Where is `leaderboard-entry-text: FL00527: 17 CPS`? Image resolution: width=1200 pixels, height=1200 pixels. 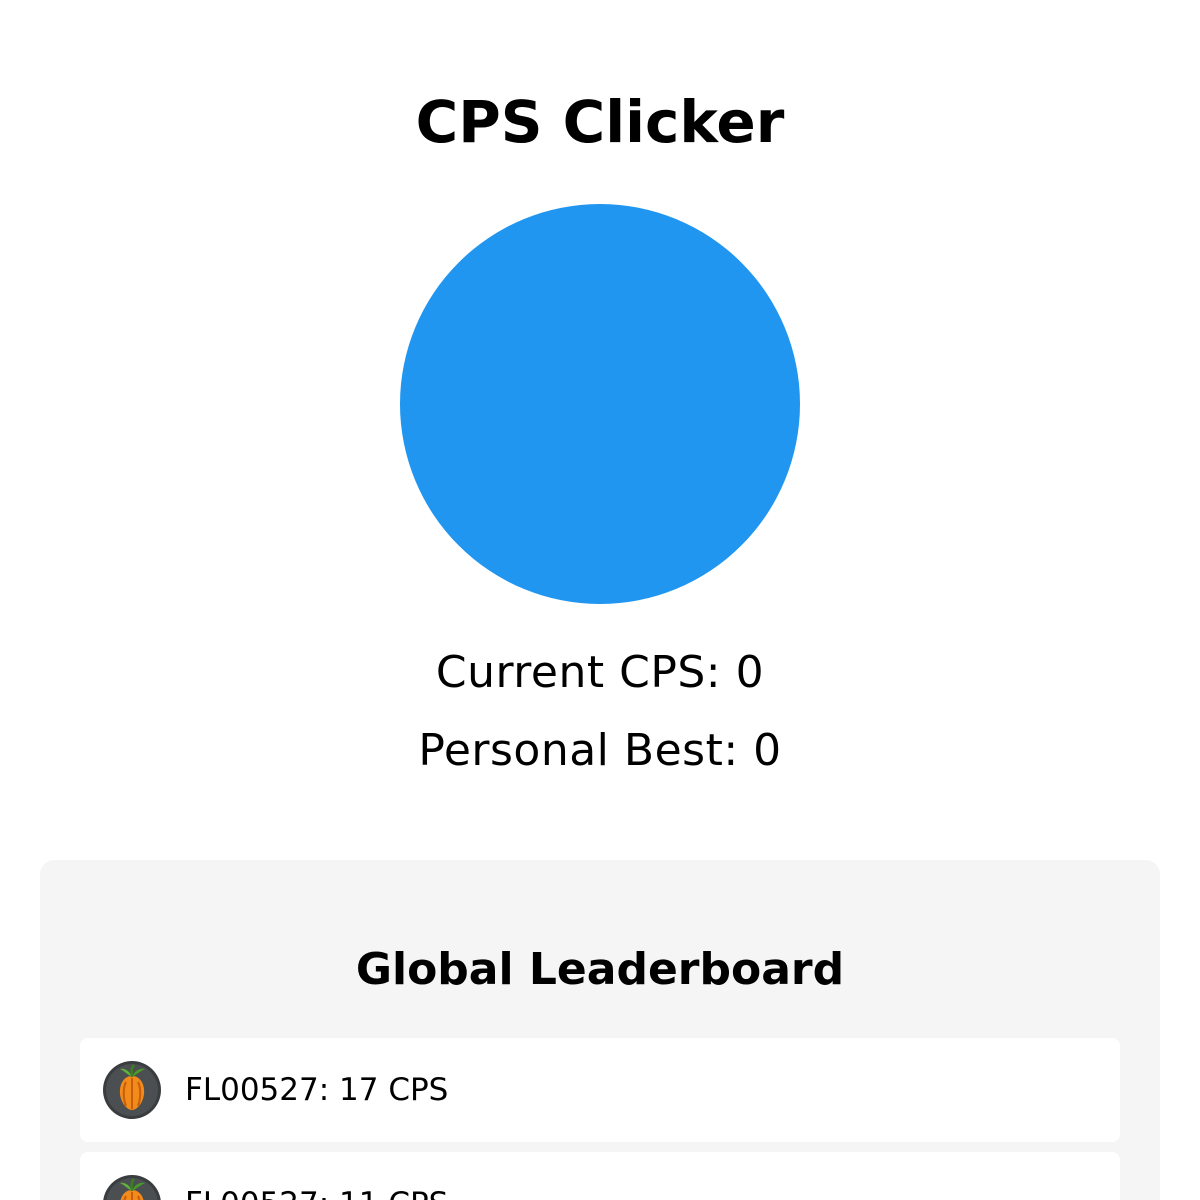
leaderboard-entry-text: FL00527: 17 CPS is located at coordinates (317, 1090).